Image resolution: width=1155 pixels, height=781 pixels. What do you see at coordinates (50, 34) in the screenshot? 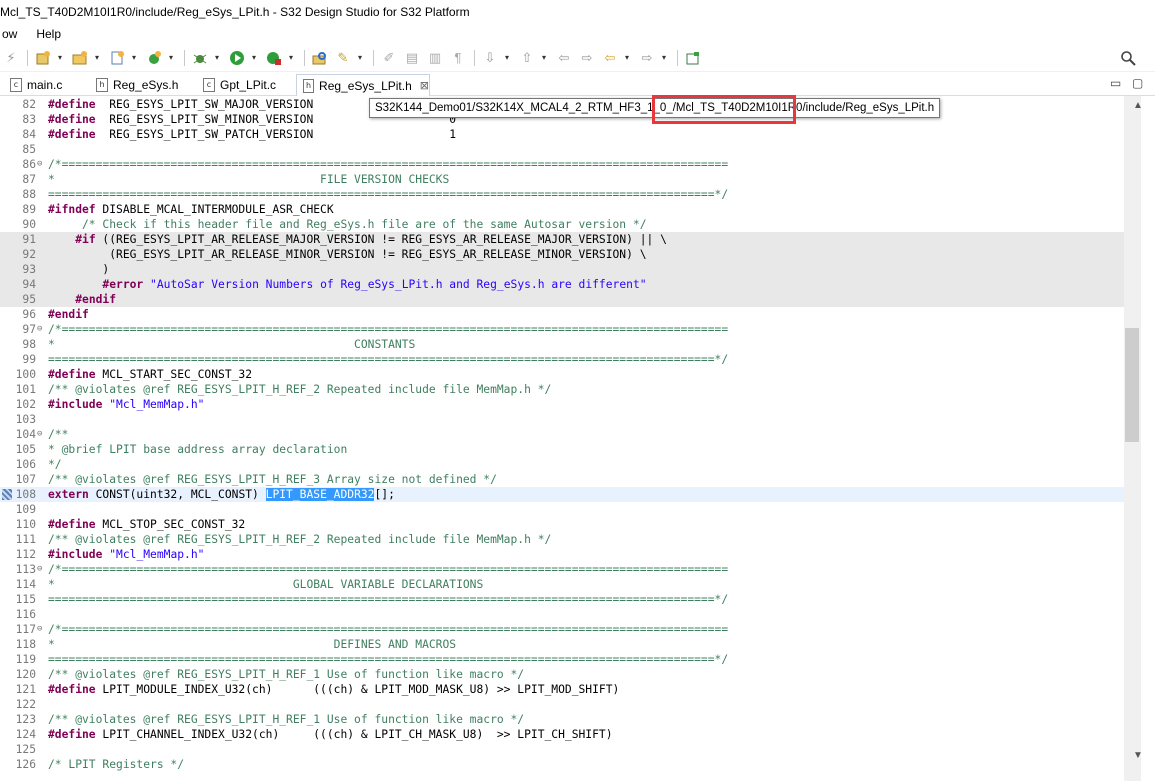
I see `menu-help: Help` at bounding box center [50, 34].